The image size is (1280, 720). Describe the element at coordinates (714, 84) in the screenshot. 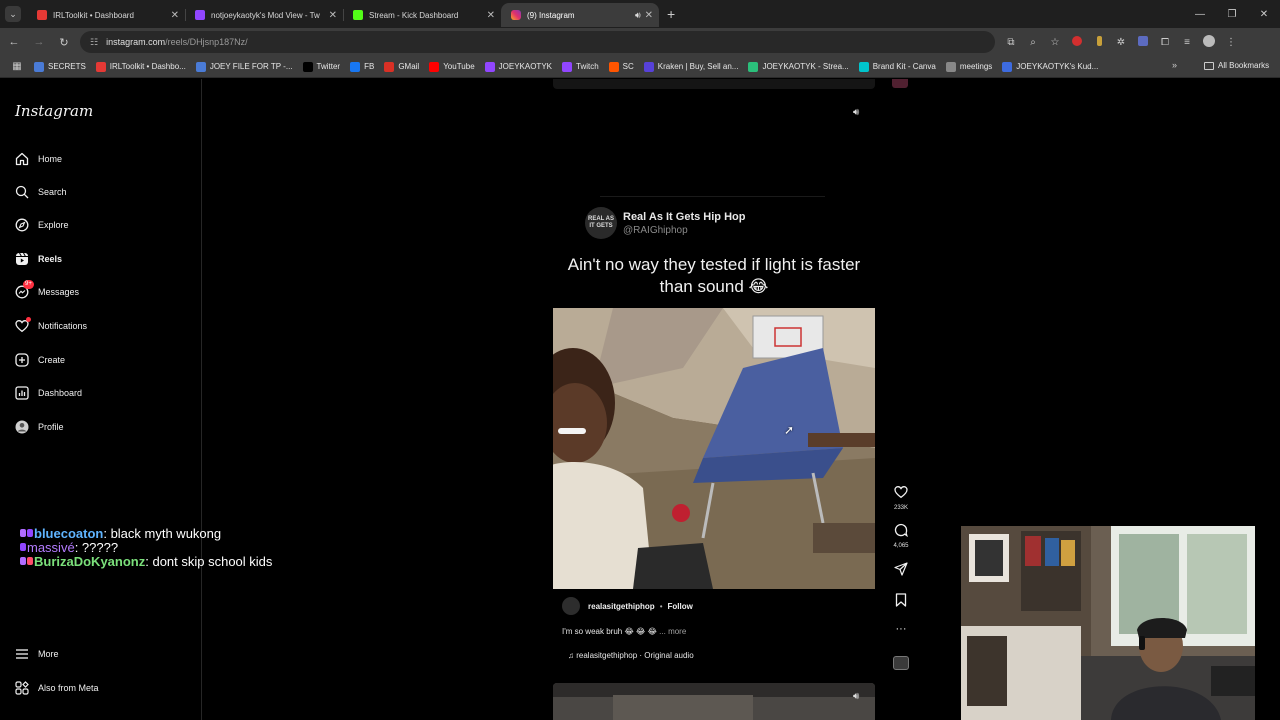

I see `previous-reel-bottom` at that location.